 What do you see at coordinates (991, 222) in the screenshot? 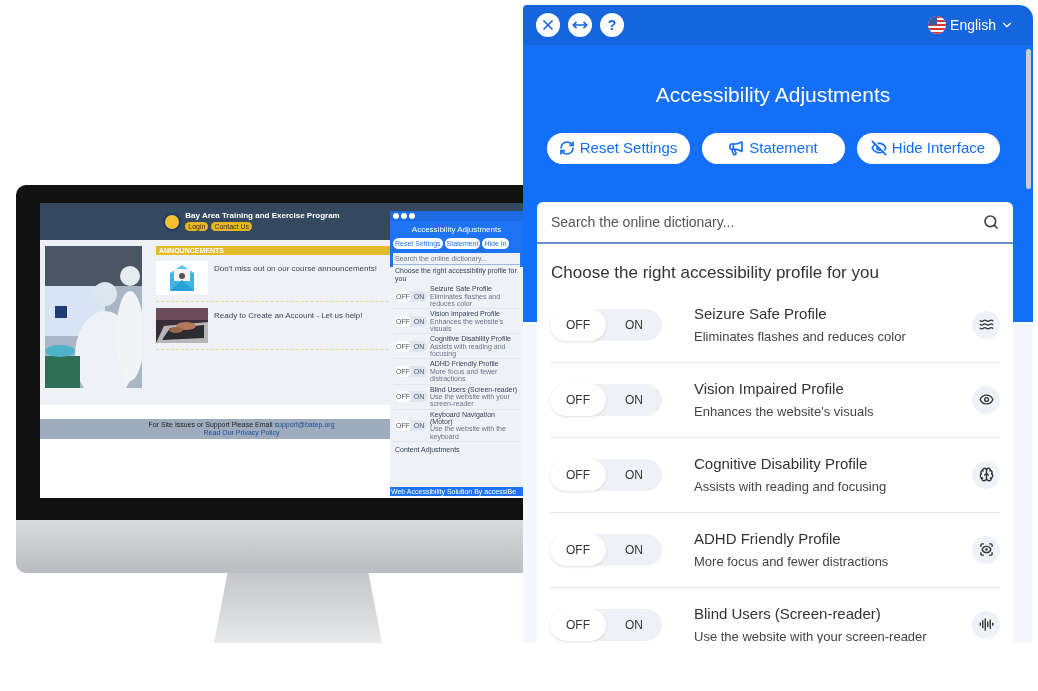
I see `search-icon` at bounding box center [991, 222].